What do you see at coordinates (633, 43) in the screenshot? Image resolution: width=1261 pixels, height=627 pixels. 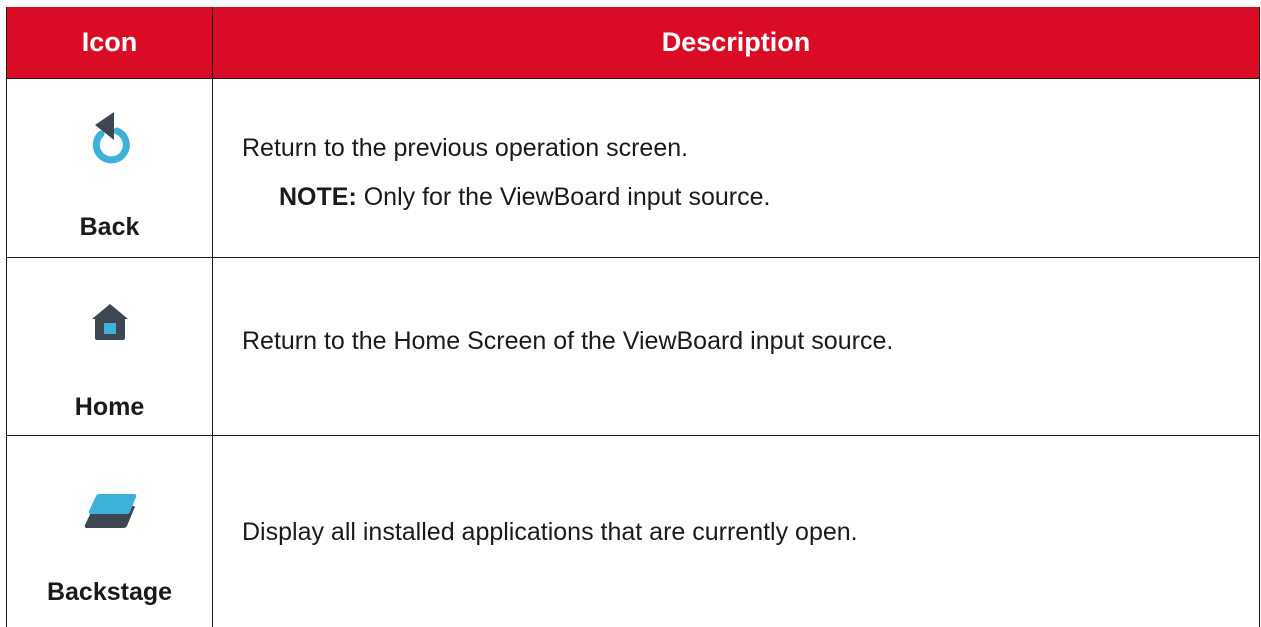 I see `table-header: Icon Description` at bounding box center [633, 43].